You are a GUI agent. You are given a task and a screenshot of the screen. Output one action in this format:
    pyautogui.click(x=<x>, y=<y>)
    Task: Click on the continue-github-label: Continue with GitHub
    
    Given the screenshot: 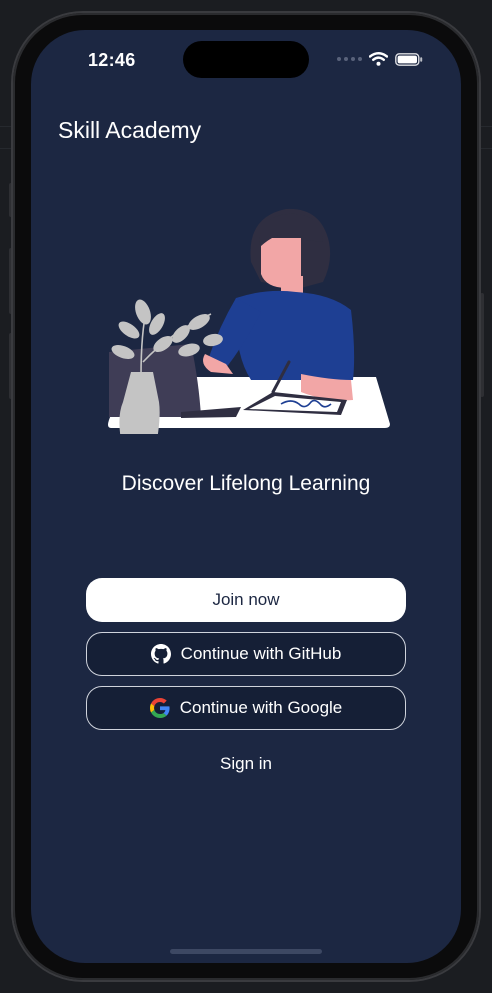 What is the action you would take?
    pyautogui.click(x=261, y=653)
    